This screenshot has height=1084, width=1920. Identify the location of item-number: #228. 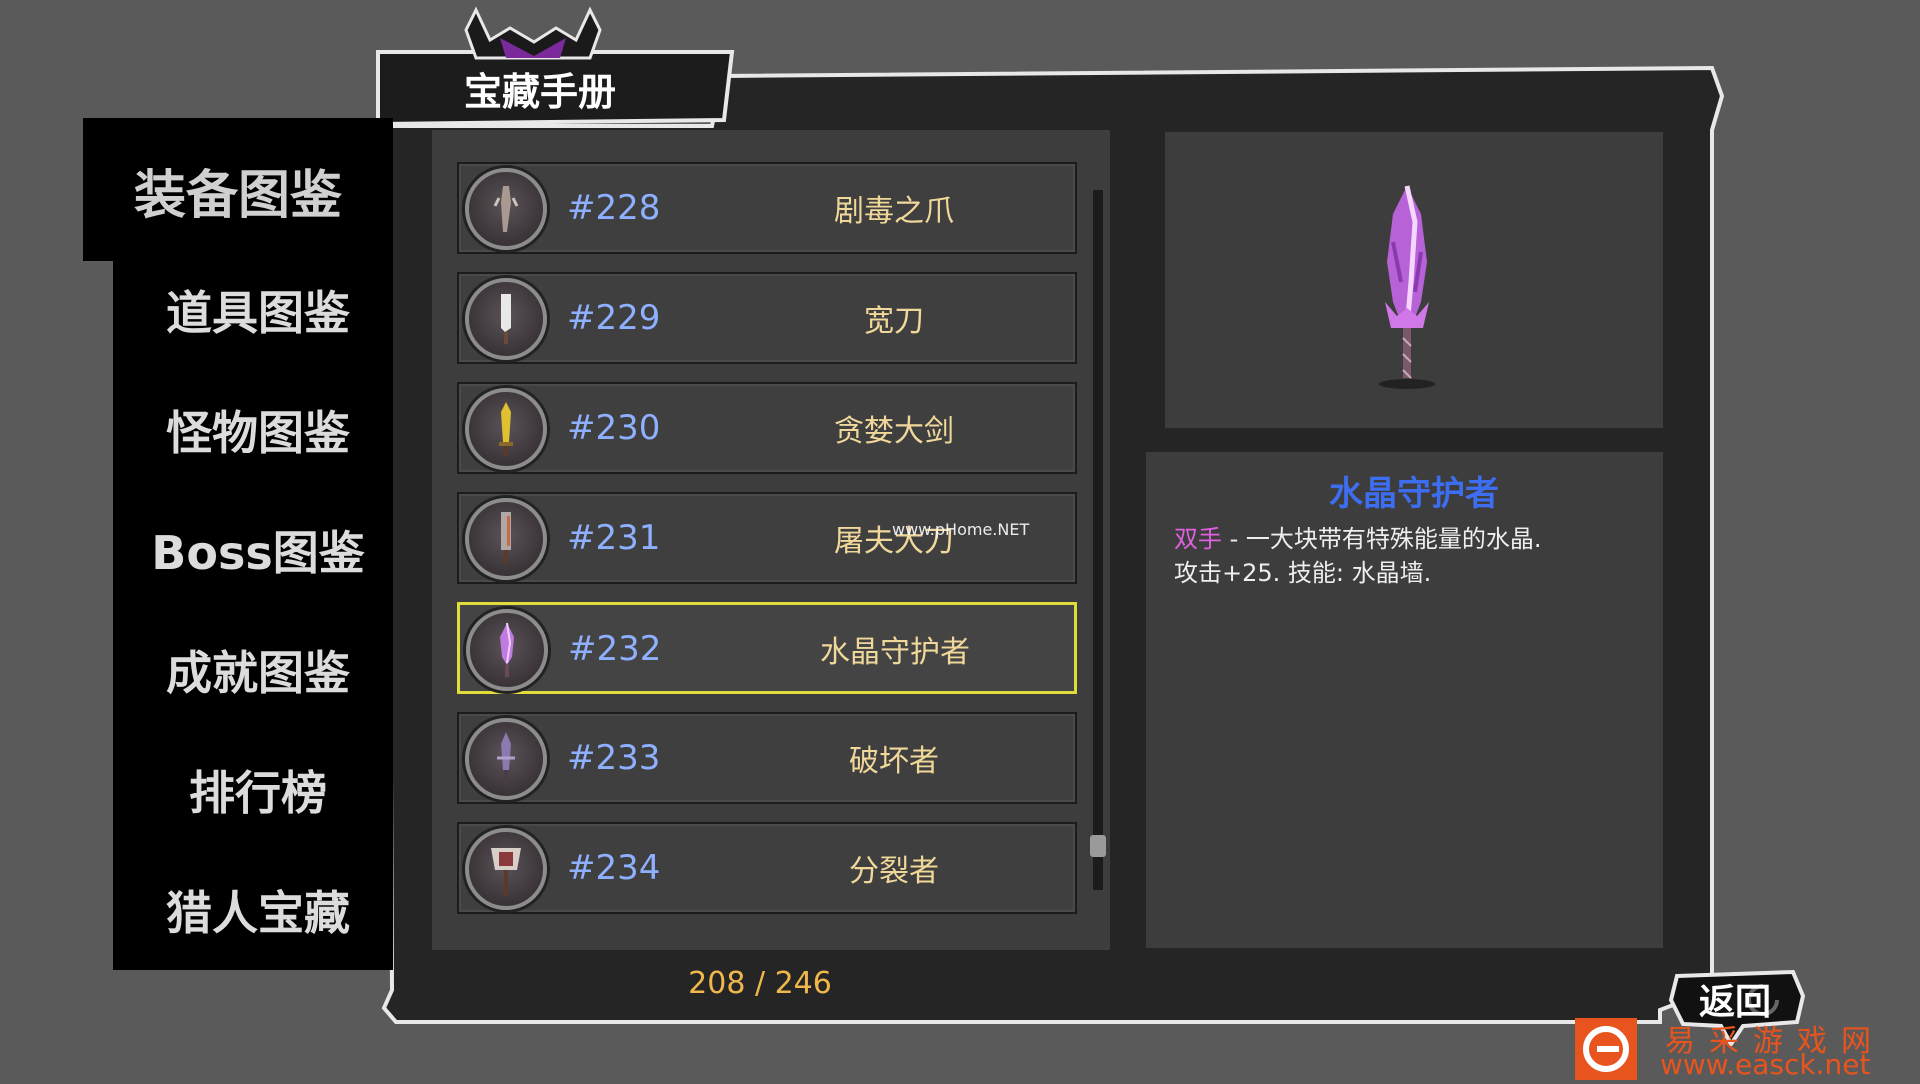
(614, 208).